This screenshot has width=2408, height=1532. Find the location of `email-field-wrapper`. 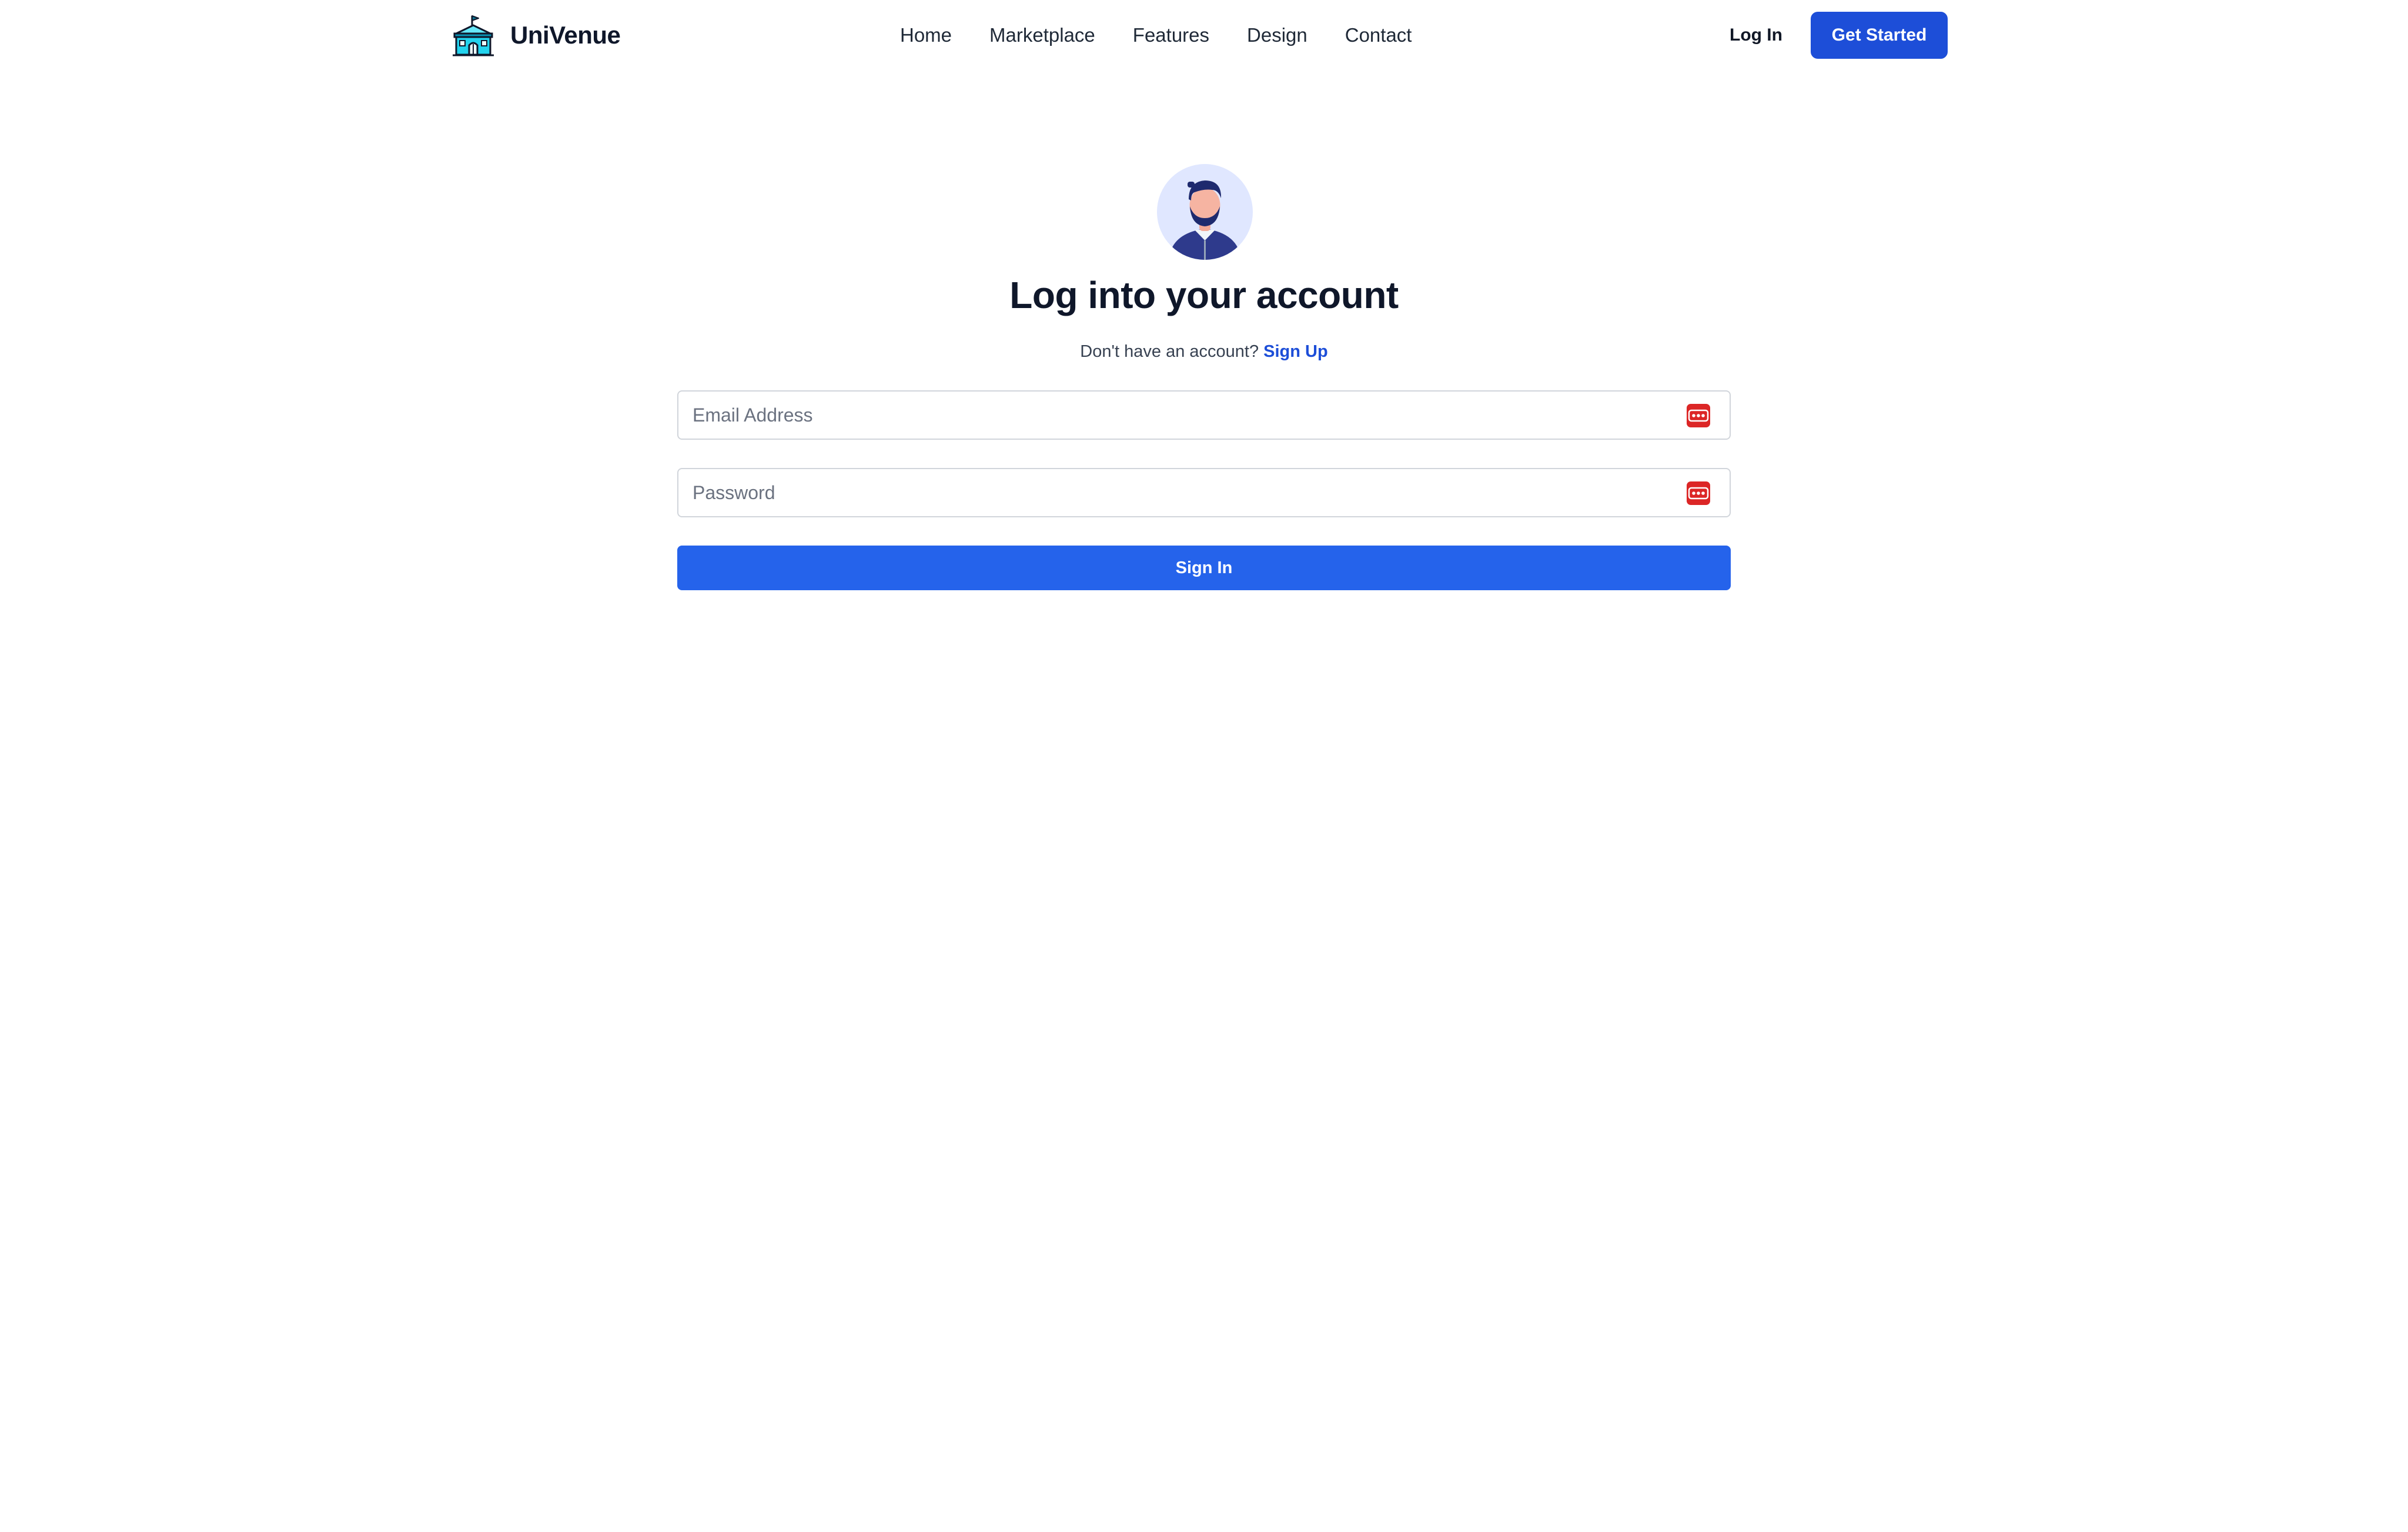

email-field-wrapper is located at coordinates (1204, 415).